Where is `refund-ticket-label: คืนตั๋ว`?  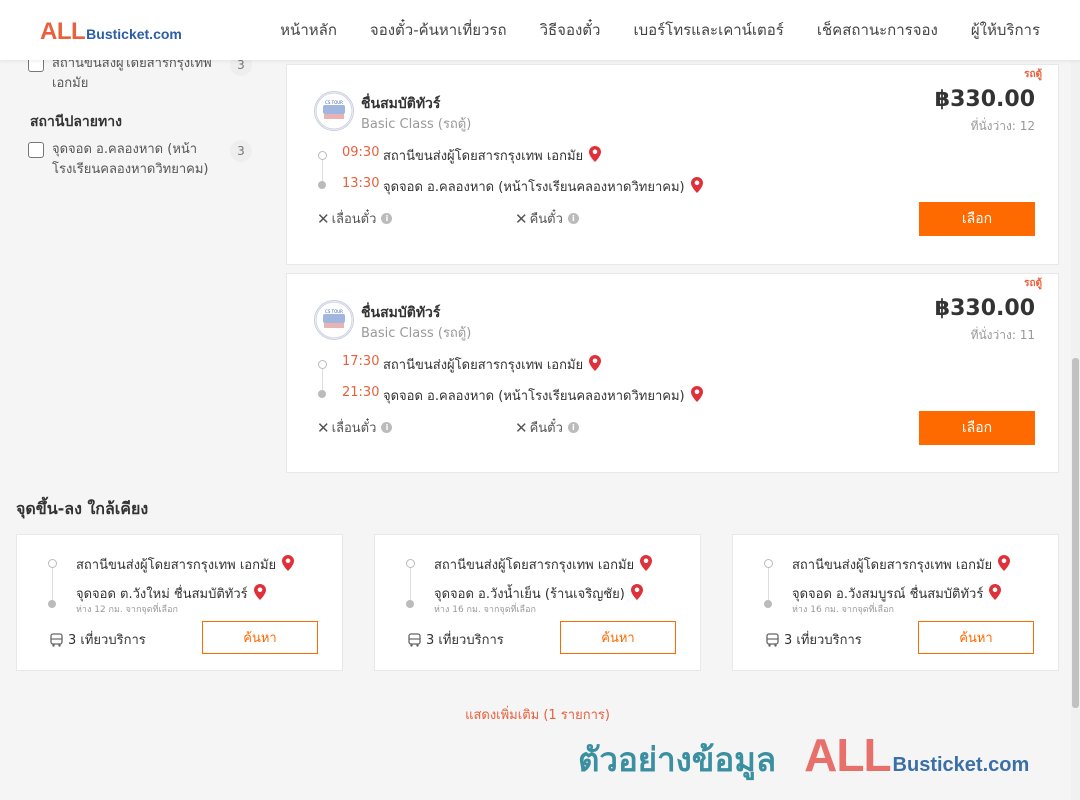 refund-ticket-label: คืนตั๋ว is located at coordinates (546, 219).